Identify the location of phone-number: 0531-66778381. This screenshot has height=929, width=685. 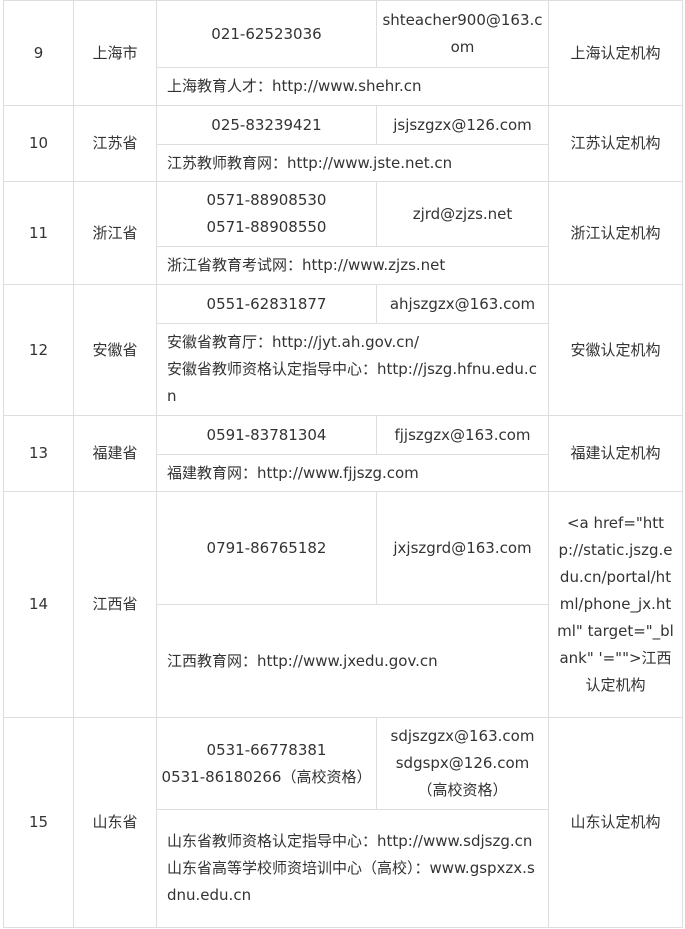
(266, 749).